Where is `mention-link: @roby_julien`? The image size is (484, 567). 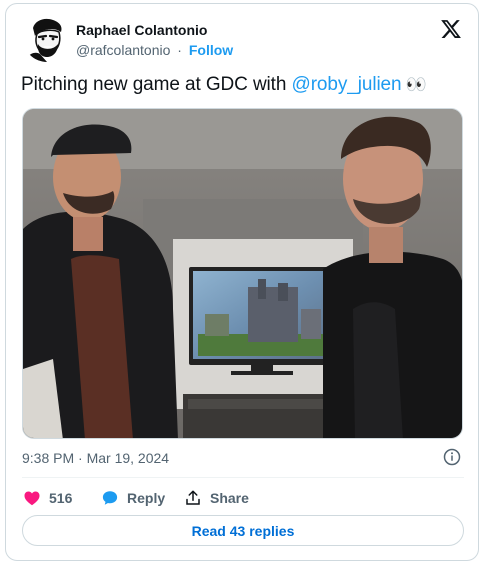
mention-link: @roby_julien is located at coordinates (347, 84).